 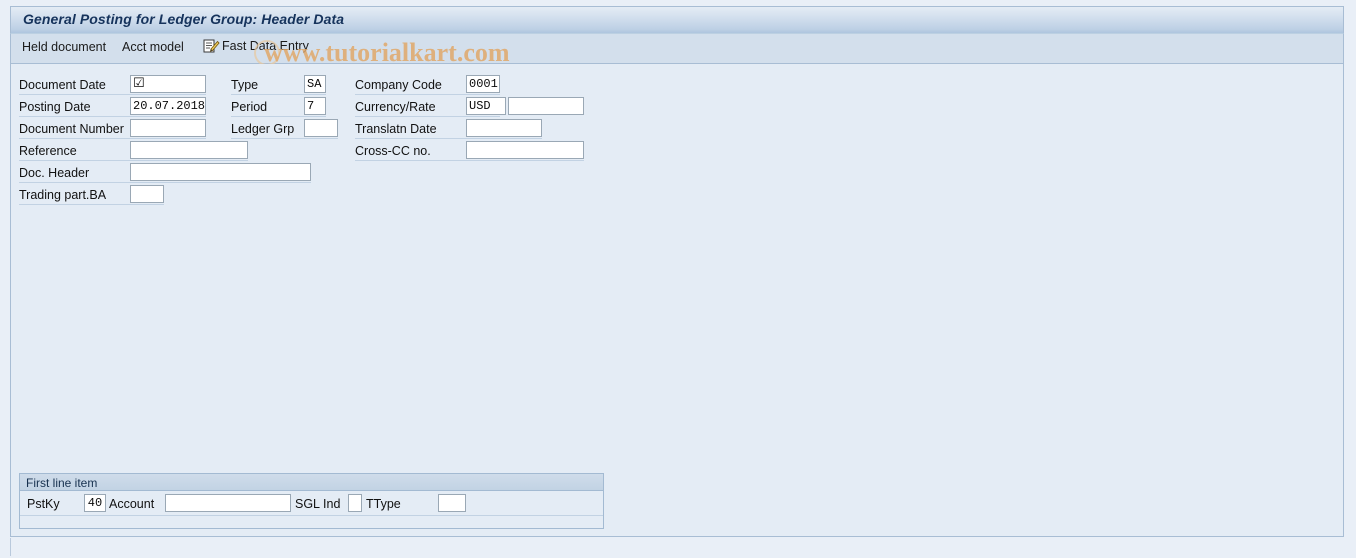 What do you see at coordinates (249, 107) in the screenshot?
I see `period-label: Period` at bounding box center [249, 107].